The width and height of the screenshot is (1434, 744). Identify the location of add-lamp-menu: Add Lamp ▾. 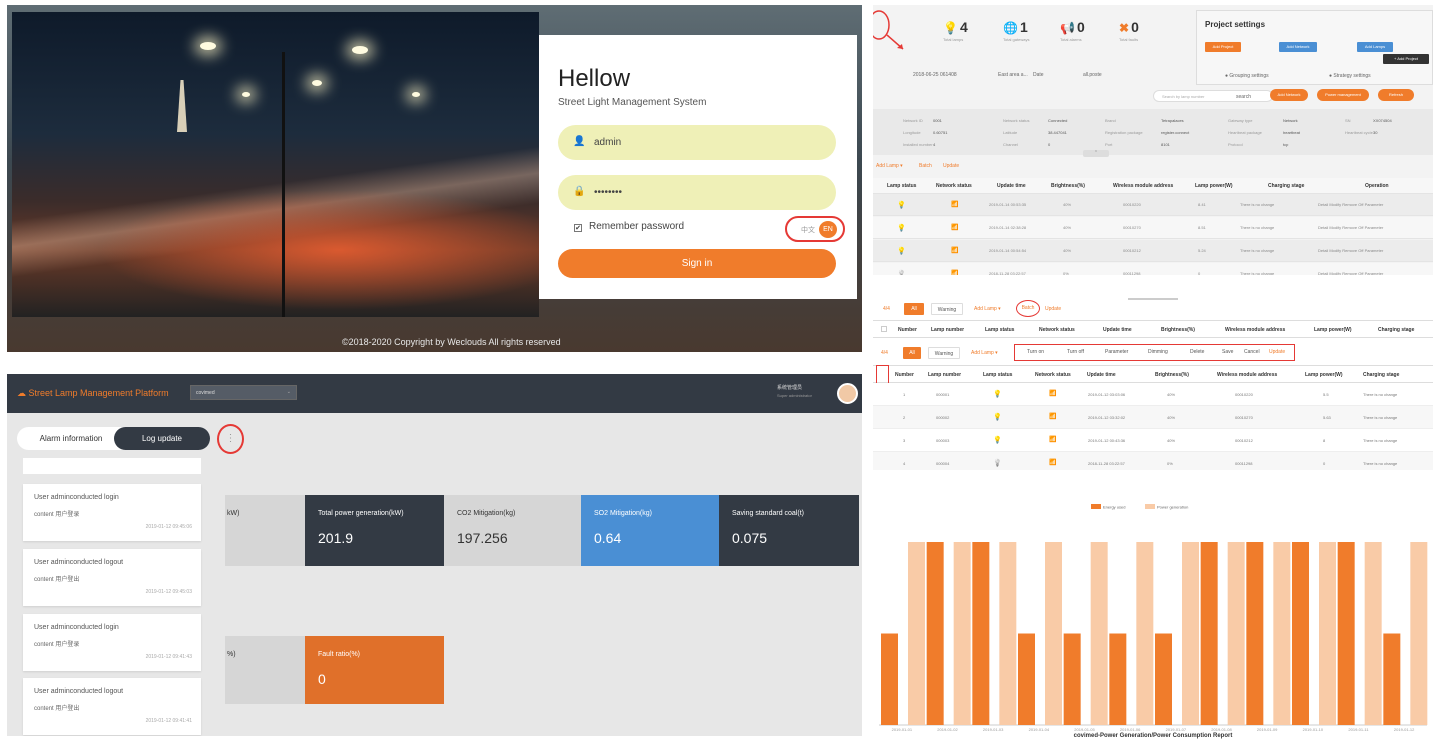
(889, 166).